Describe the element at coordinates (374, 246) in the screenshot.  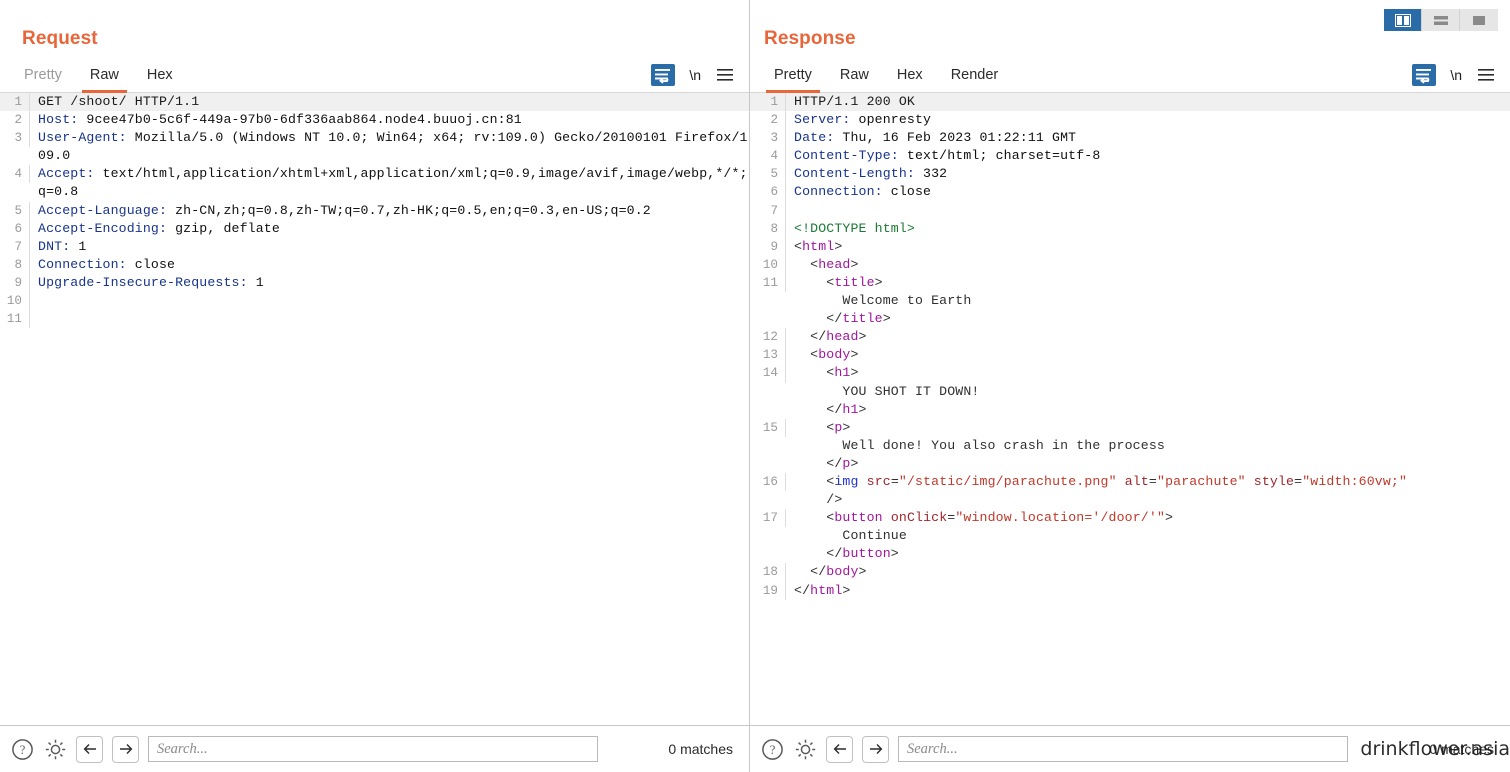
I see `code-line: 7 DNT: 1` at that location.